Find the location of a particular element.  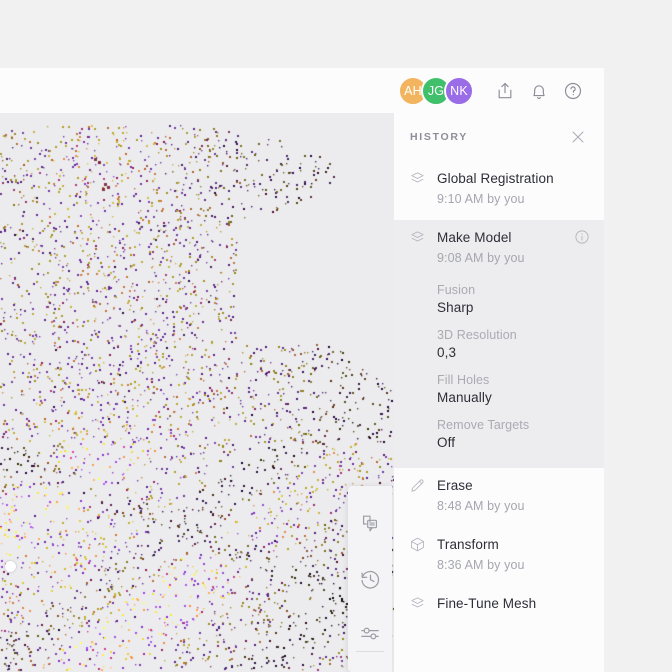

app-header: AH JG NK is located at coordinates (302, 90).